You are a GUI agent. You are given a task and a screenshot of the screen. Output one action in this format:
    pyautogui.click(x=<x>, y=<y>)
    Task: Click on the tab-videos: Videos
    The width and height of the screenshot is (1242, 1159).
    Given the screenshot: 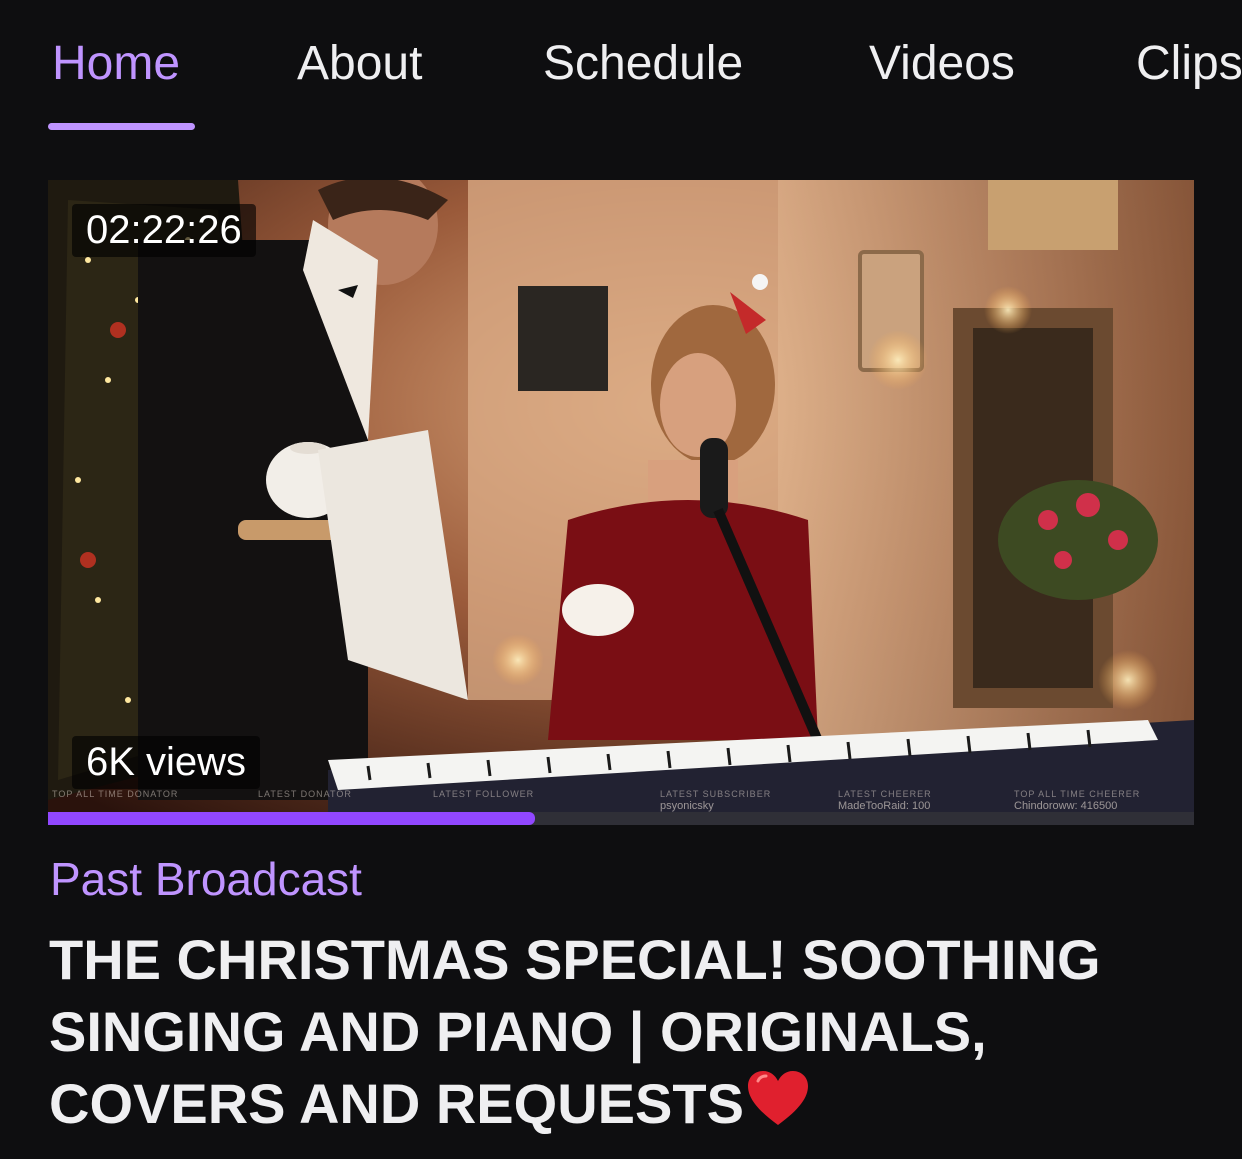 What is the action you would take?
    pyautogui.click(x=942, y=63)
    